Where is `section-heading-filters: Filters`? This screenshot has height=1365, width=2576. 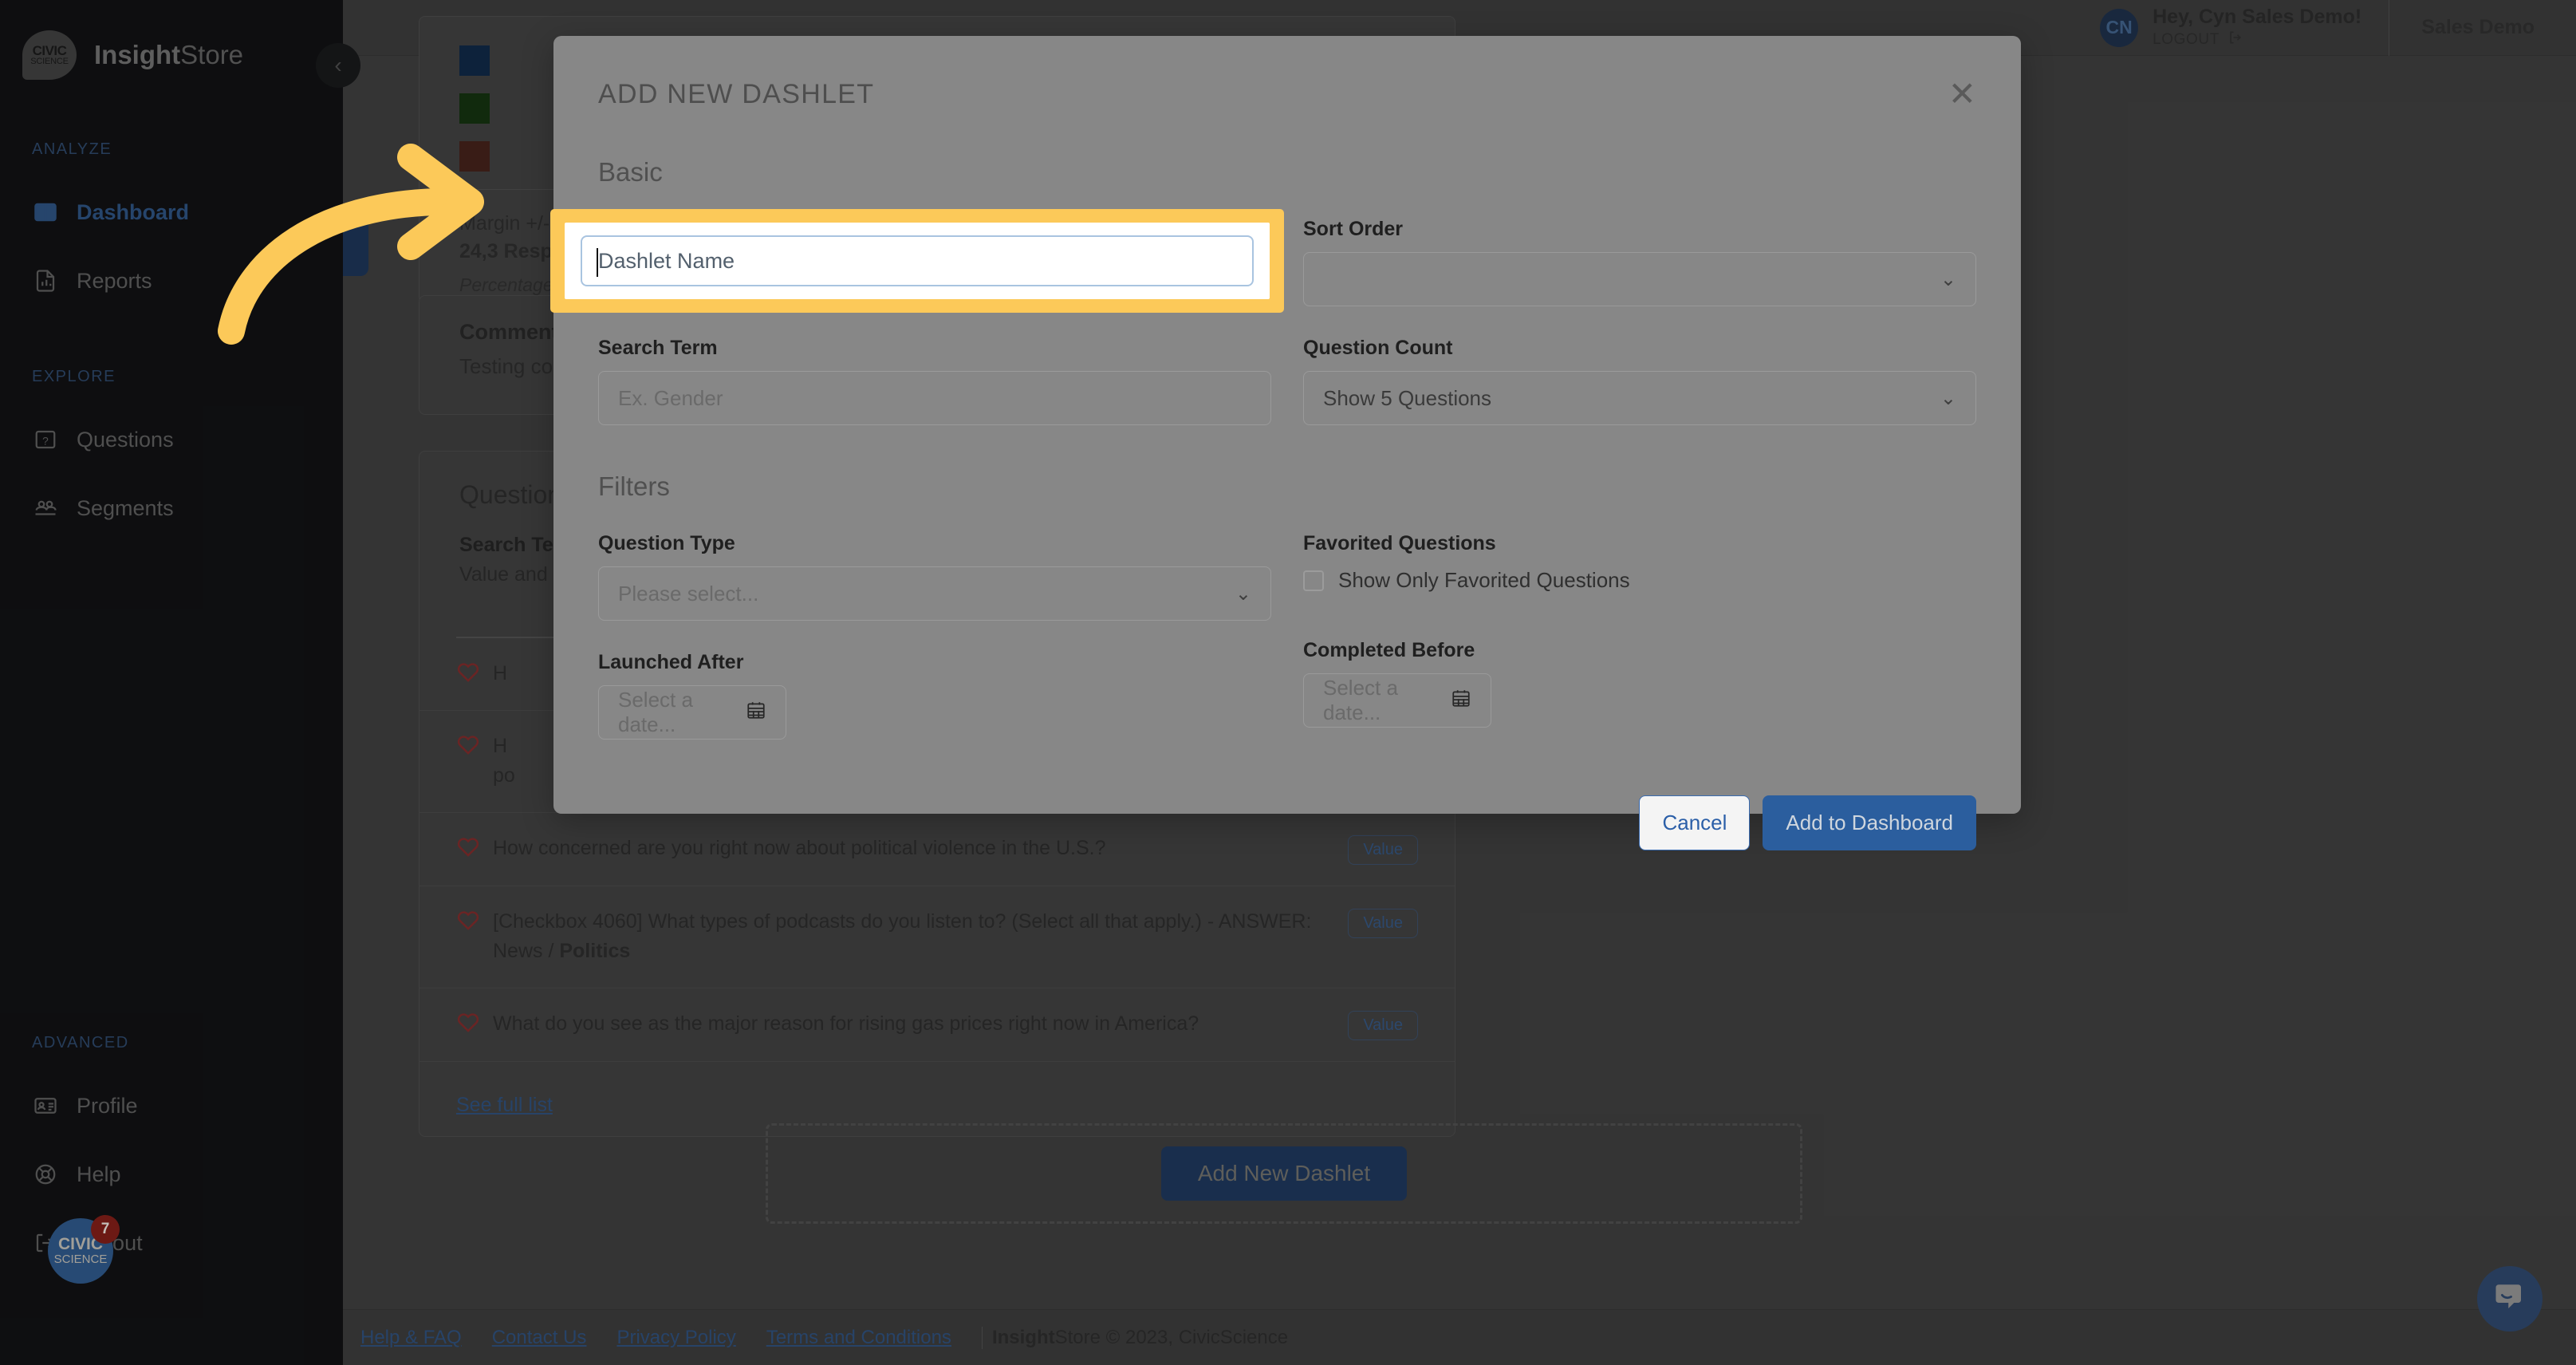 section-heading-filters: Filters is located at coordinates (634, 486).